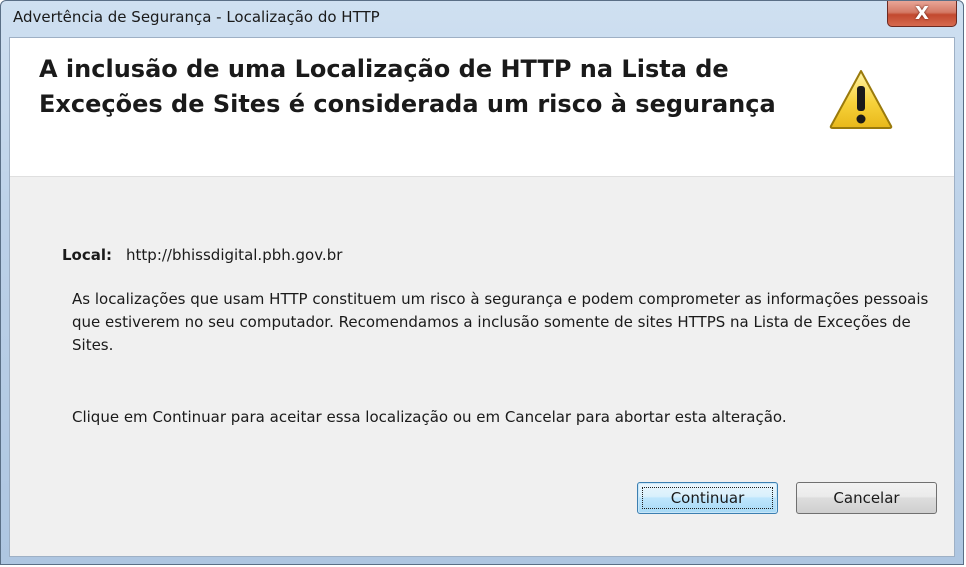 This screenshot has width=966, height=567. What do you see at coordinates (234, 255) in the screenshot?
I see `location-url: http://bhissdigital.pbh.gov.br` at bounding box center [234, 255].